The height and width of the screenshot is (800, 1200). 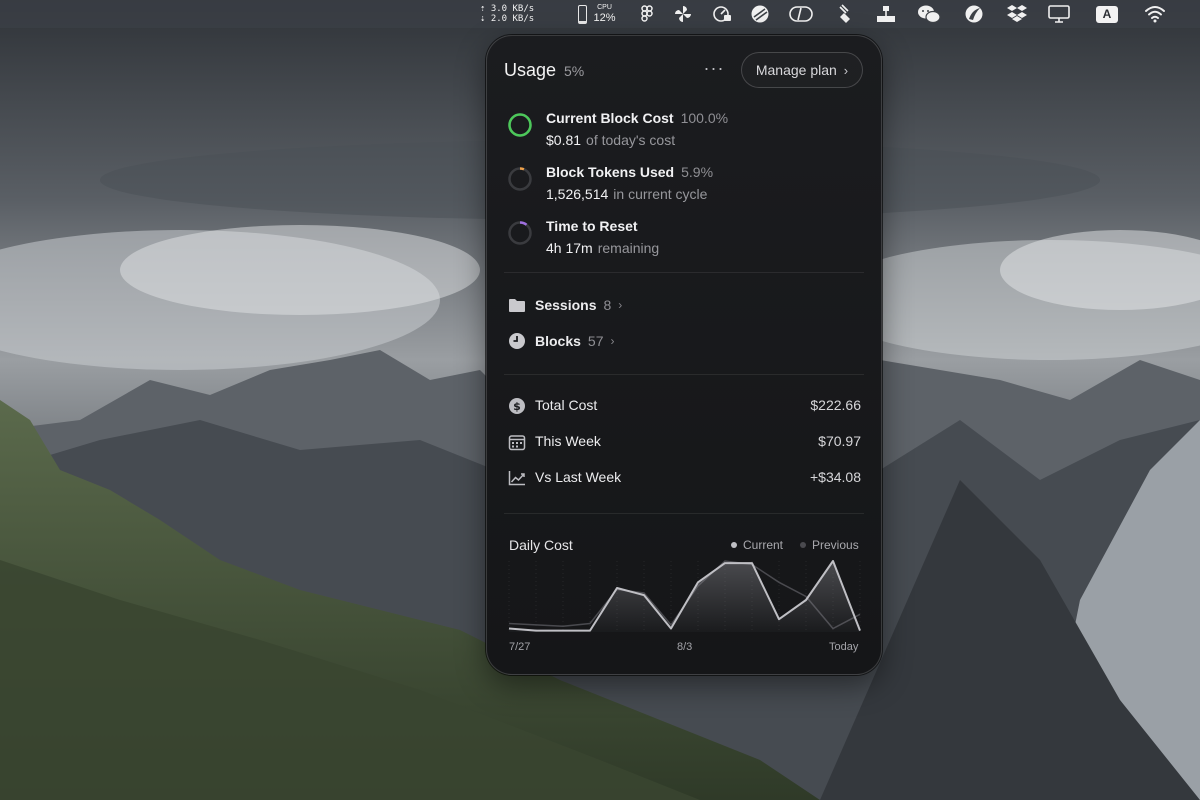 What do you see at coordinates (763, 545) in the screenshot?
I see `legend-current-label: Current` at bounding box center [763, 545].